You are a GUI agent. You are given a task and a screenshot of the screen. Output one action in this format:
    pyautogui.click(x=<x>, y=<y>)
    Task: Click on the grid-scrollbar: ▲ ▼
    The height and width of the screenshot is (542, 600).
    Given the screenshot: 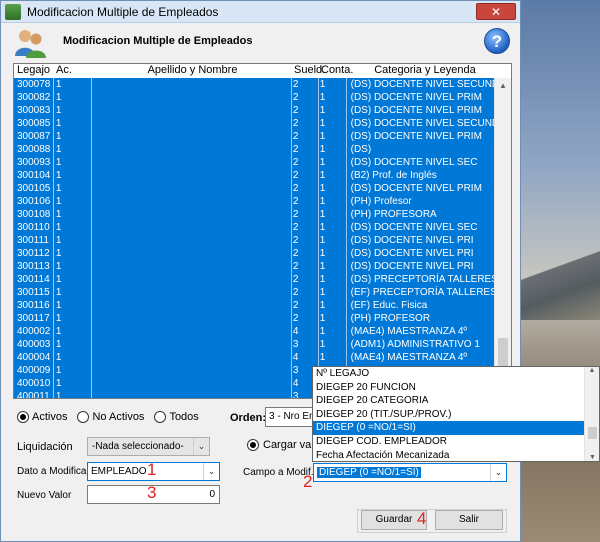 What is the action you would take?
    pyautogui.click(x=502, y=238)
    